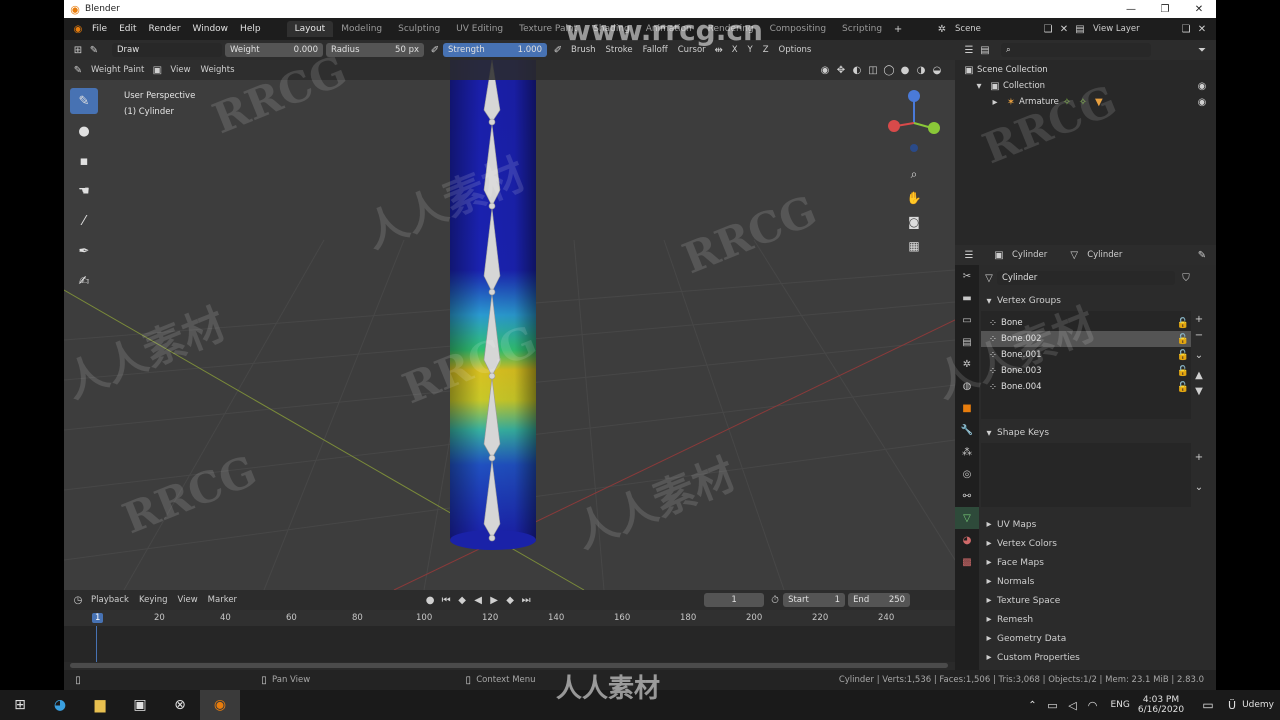 This screenshot has height=720, width=1280. What do you see at coordinates (995, 102) in the screenshot?
I see `expand-arrow-icon: ▸` at bounding box center [995, 102].